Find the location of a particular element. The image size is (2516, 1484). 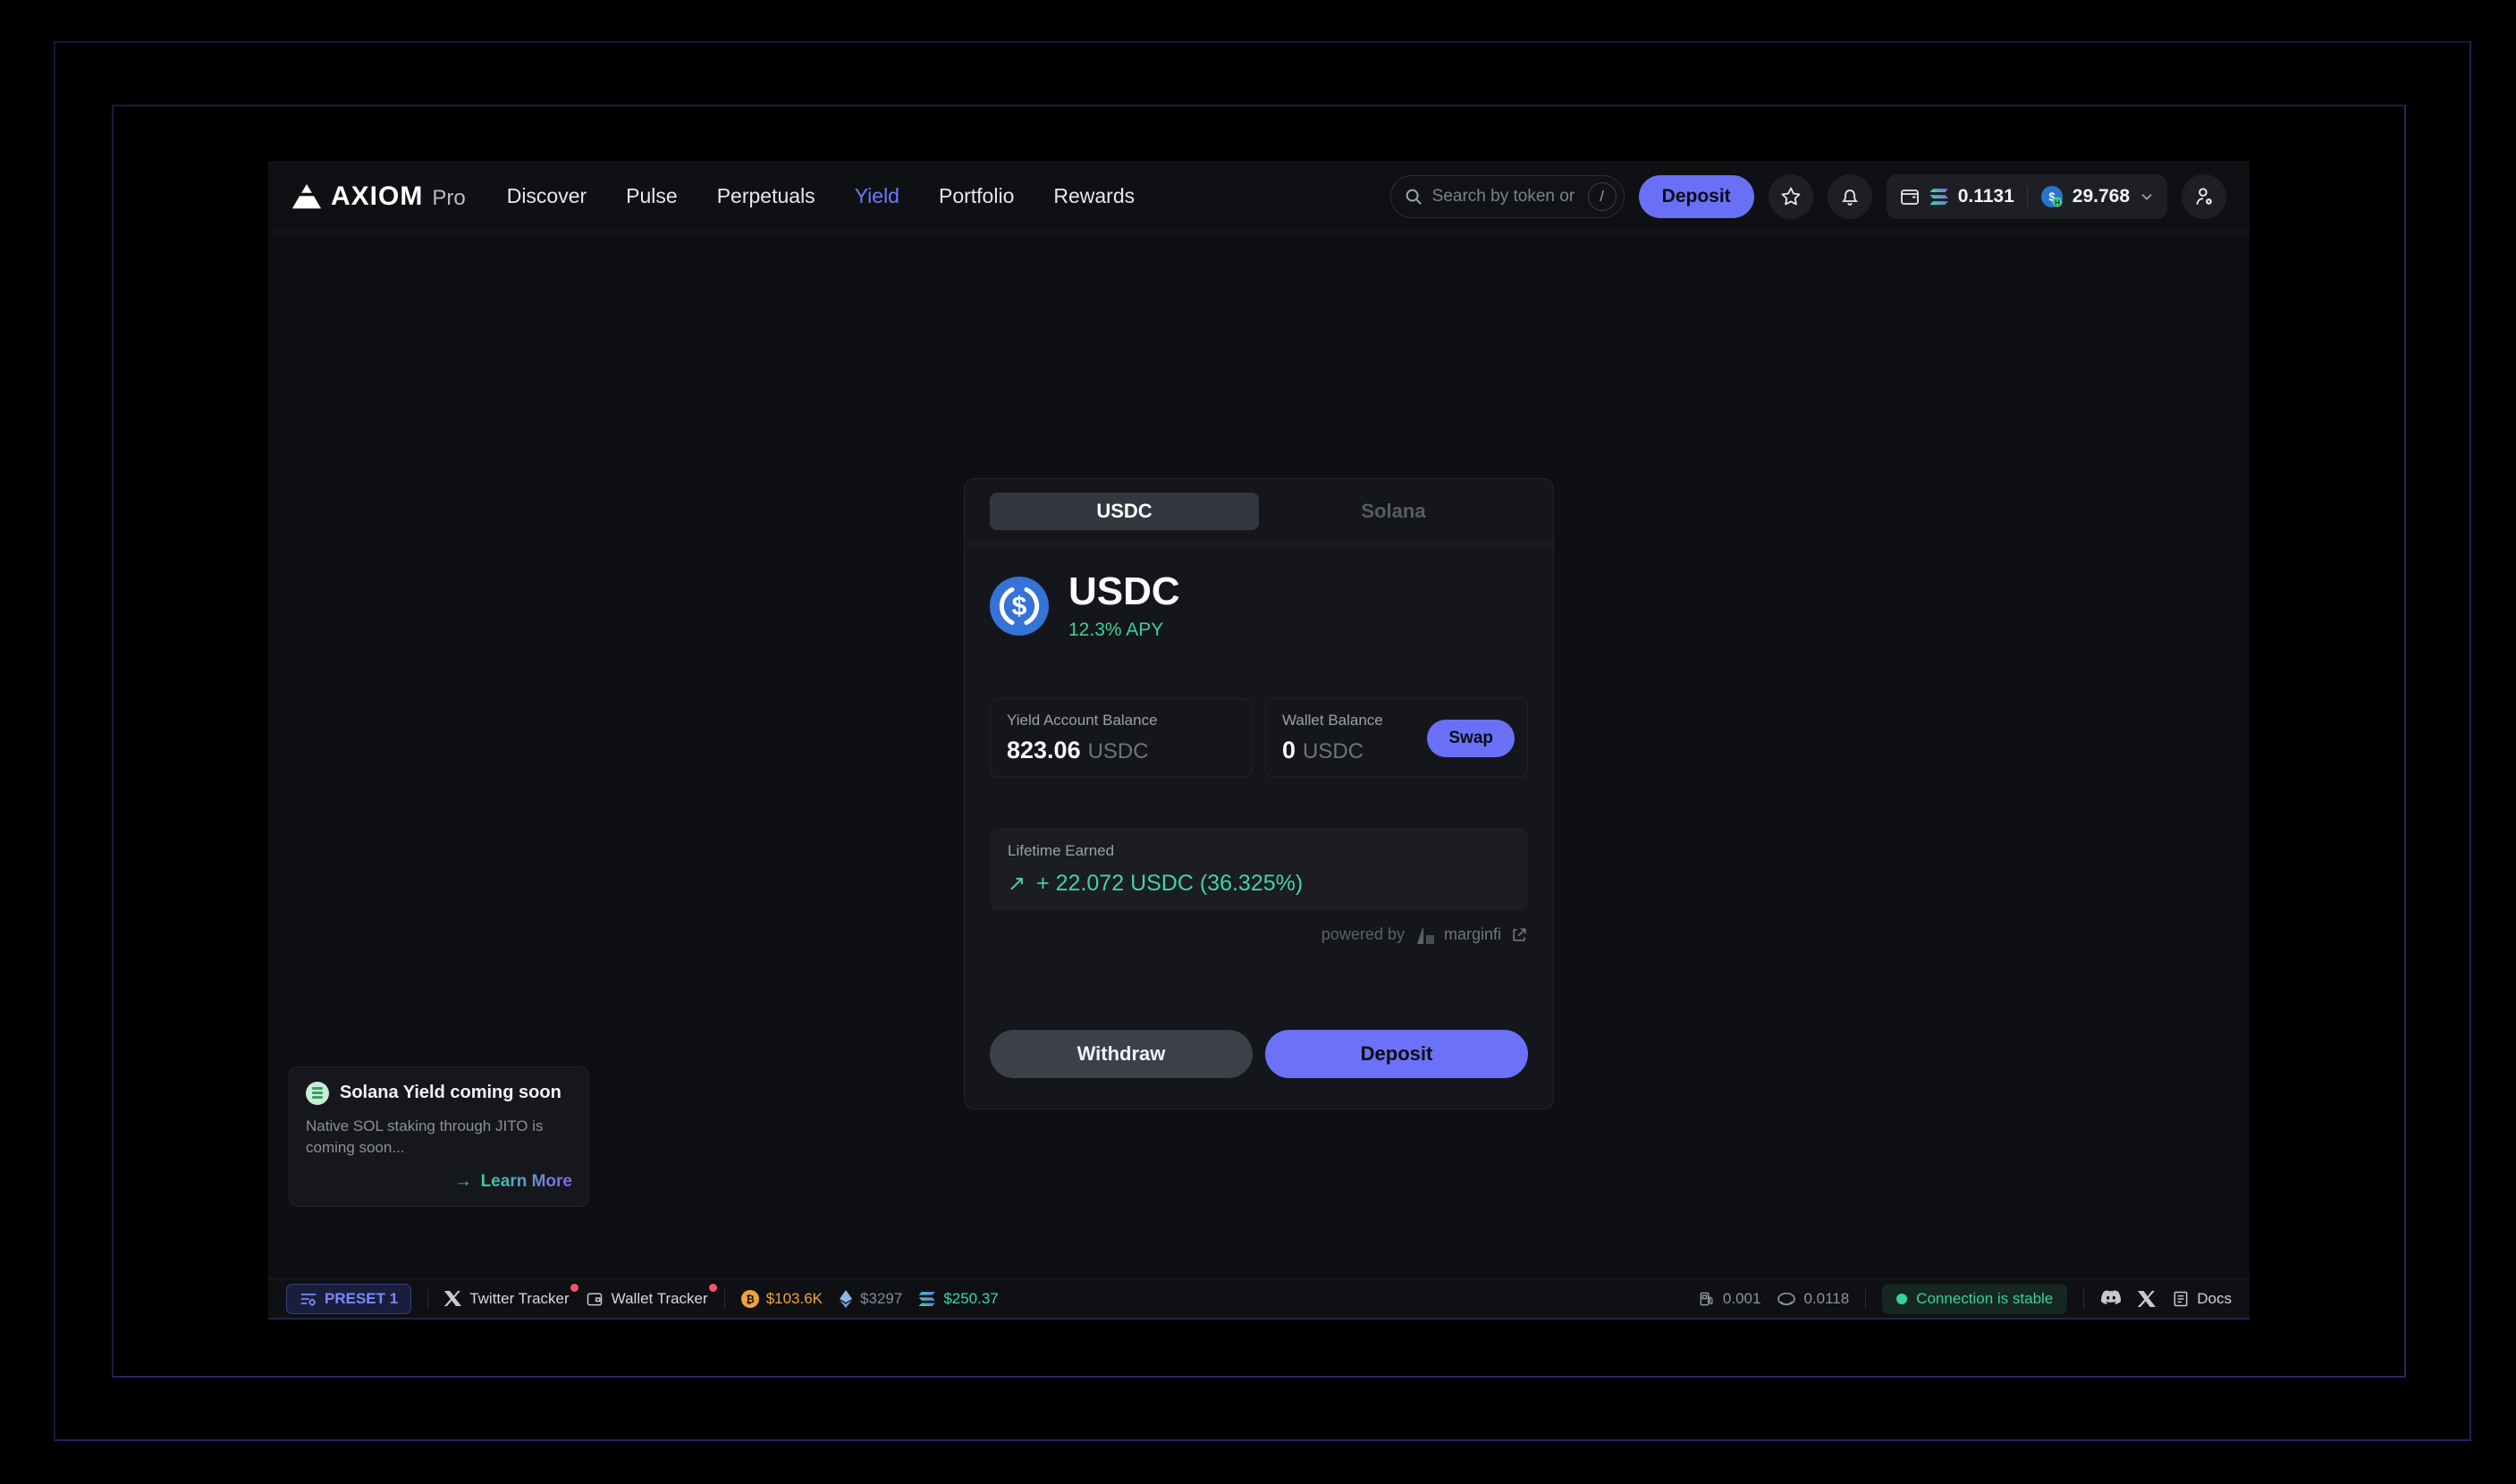

gas-fee: 0.001 is located at coordinates (1729, 1298).